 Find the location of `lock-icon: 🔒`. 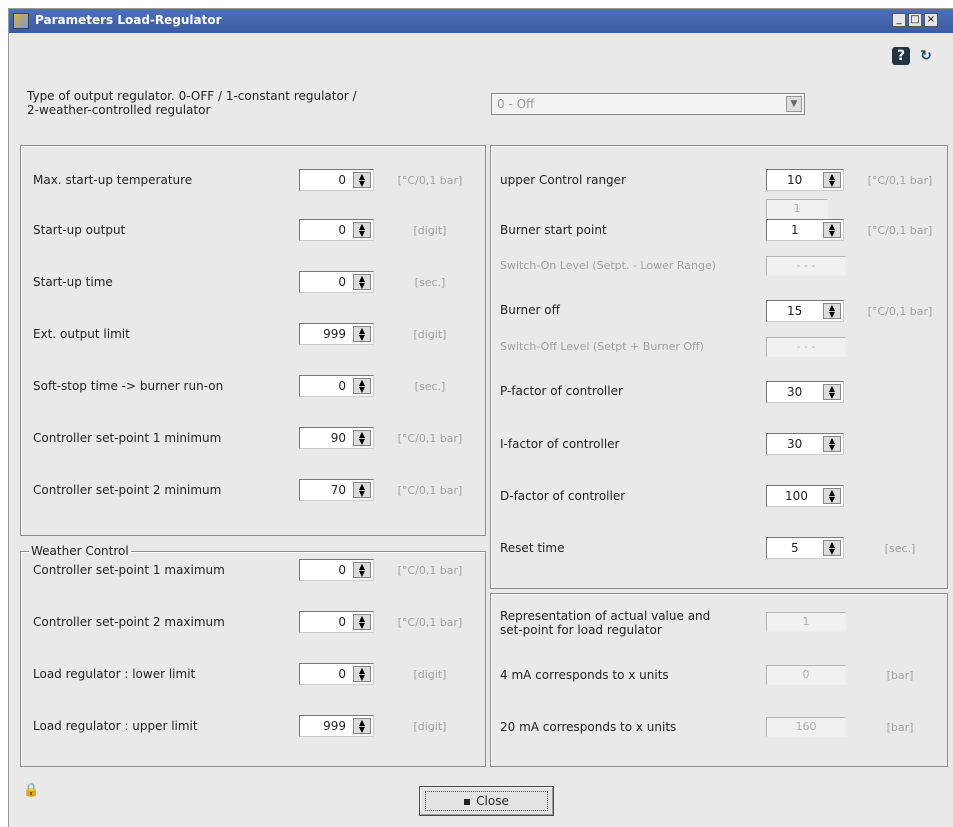

lock-icon: 🔒 is located at coordinates (31, 790).